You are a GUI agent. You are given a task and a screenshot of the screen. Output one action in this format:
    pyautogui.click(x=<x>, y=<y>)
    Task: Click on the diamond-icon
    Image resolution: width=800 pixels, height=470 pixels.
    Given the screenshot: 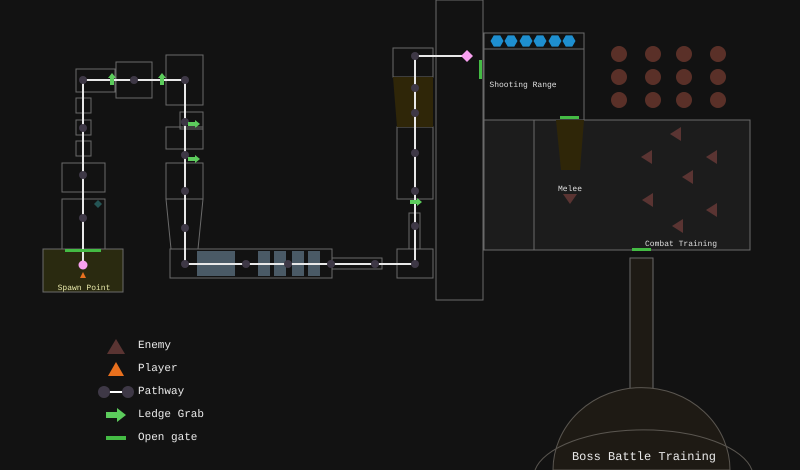 What is the action you would take?
    pyautogui.click(x=98, y=204)
    